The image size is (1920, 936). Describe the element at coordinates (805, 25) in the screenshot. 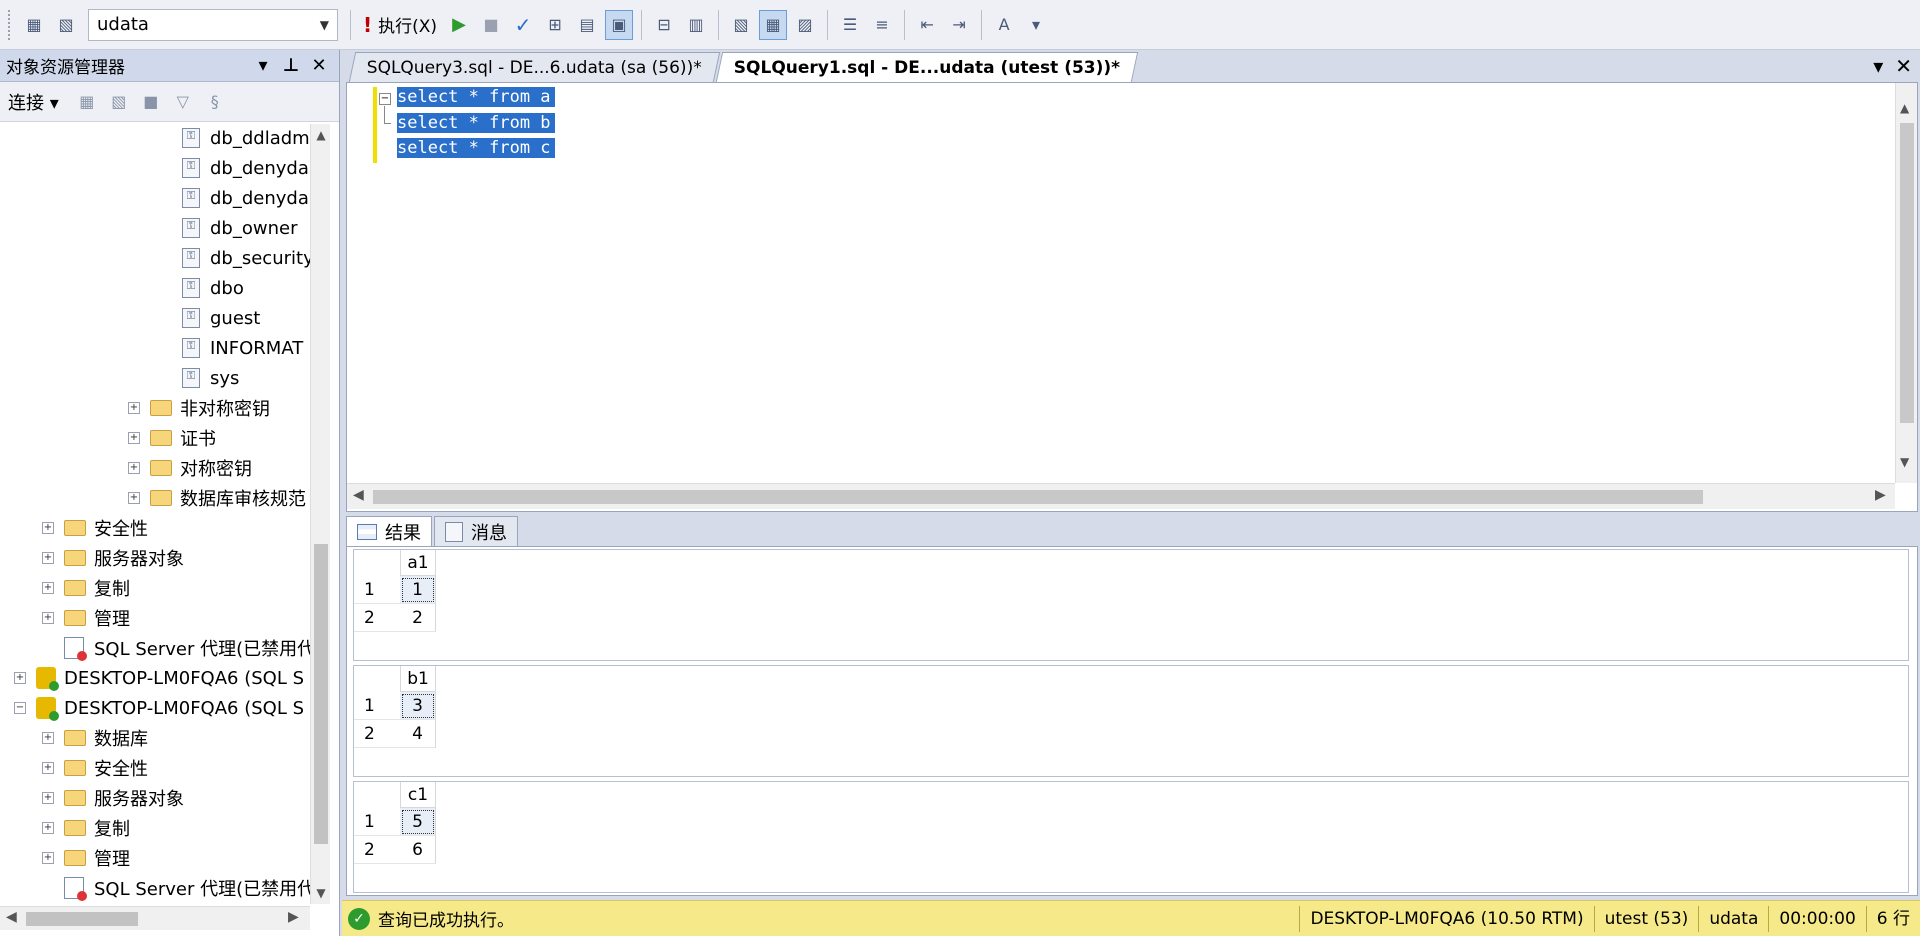

I see `results-to-file-icon: ▨` at that location.